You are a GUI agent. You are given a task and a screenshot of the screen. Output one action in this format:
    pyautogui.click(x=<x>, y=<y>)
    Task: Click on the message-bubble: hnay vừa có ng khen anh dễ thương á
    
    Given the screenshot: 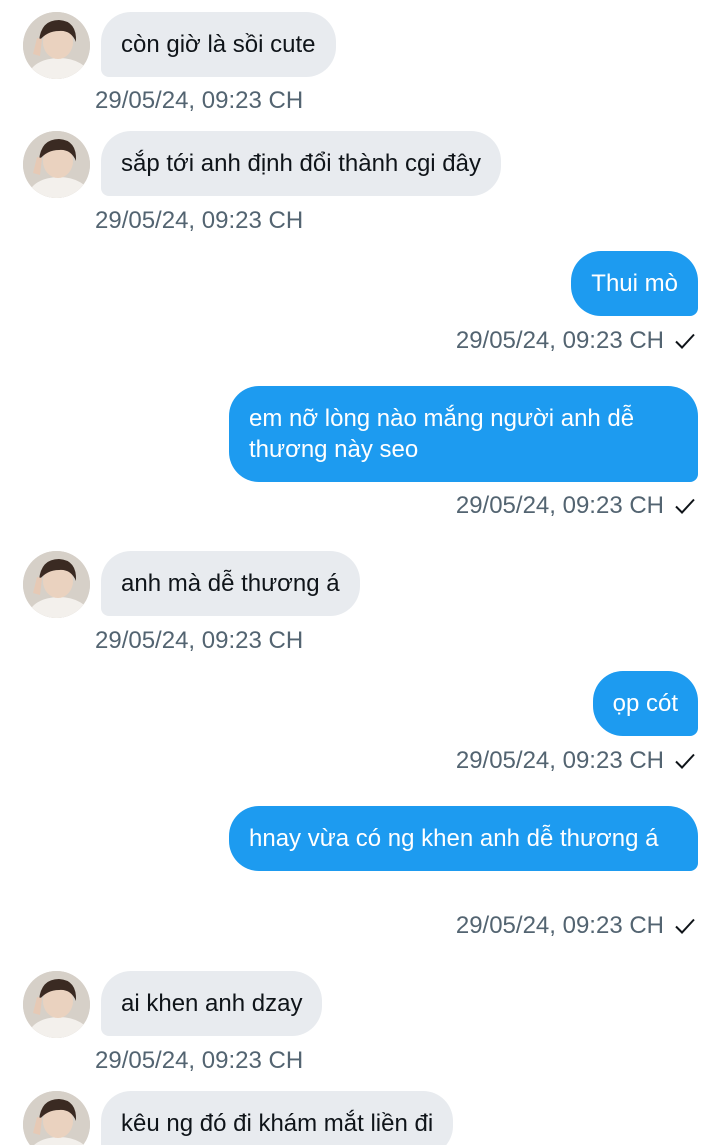 What is the action you would take?
    pyautogui.click(x=463, y=838)
    